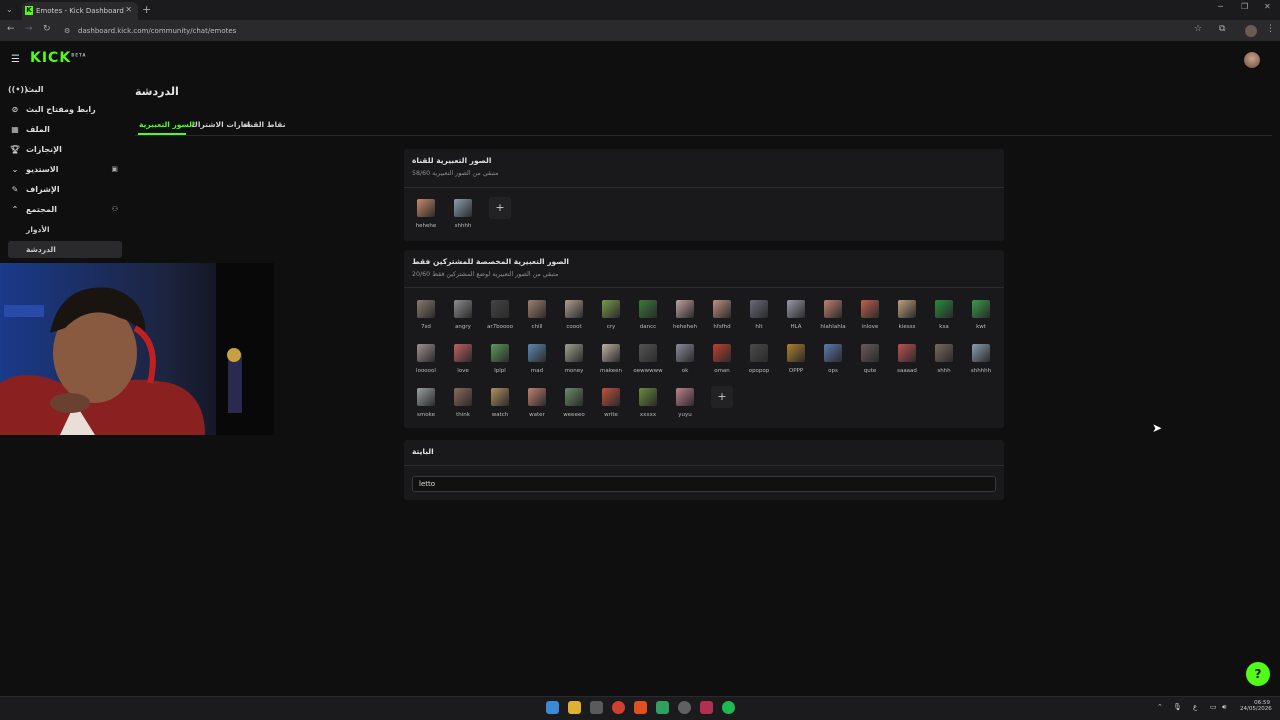 The width and height of the screenshot is (1280, 720). What do you see at coordinates (833, 359) in the screenshot?
I see `emote-item: ops` at bounding box center [833, 359].